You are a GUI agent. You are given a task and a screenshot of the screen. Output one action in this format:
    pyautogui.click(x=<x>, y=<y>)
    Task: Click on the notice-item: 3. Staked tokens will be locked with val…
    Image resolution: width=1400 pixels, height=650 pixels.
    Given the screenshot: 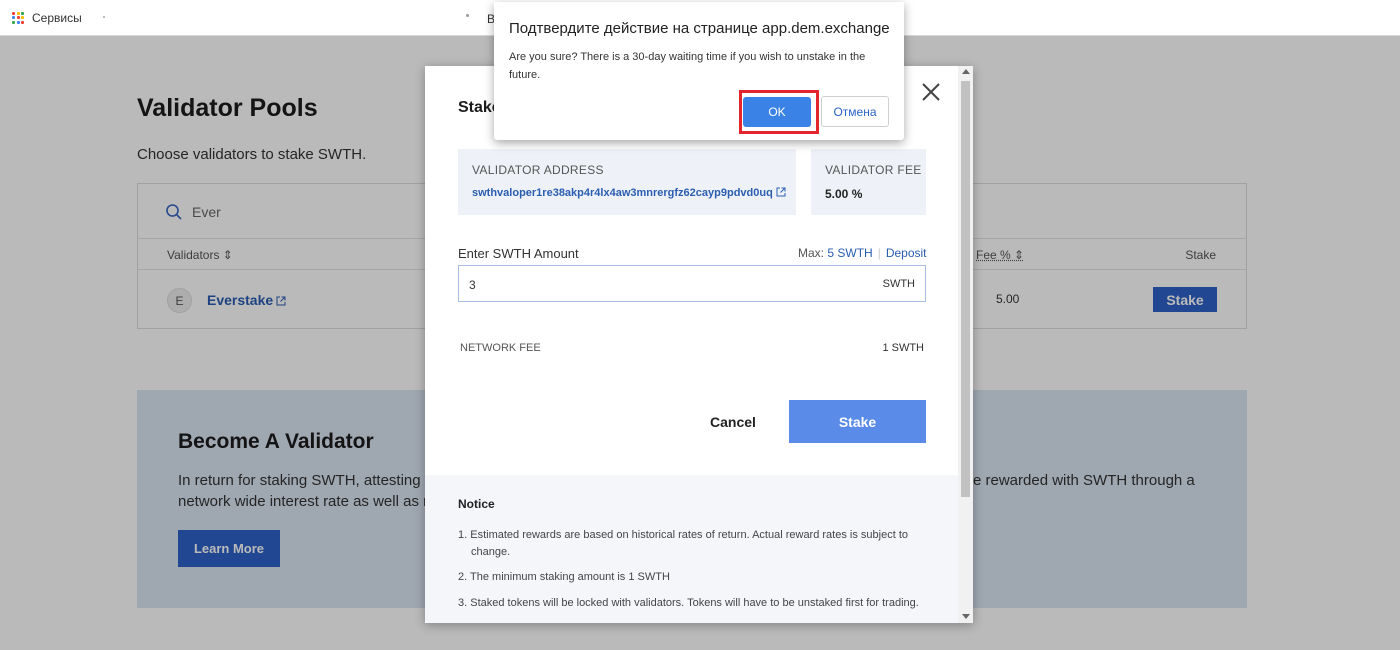 What is the action you would take?
    pyautogui.click(x=688, y=603)
    